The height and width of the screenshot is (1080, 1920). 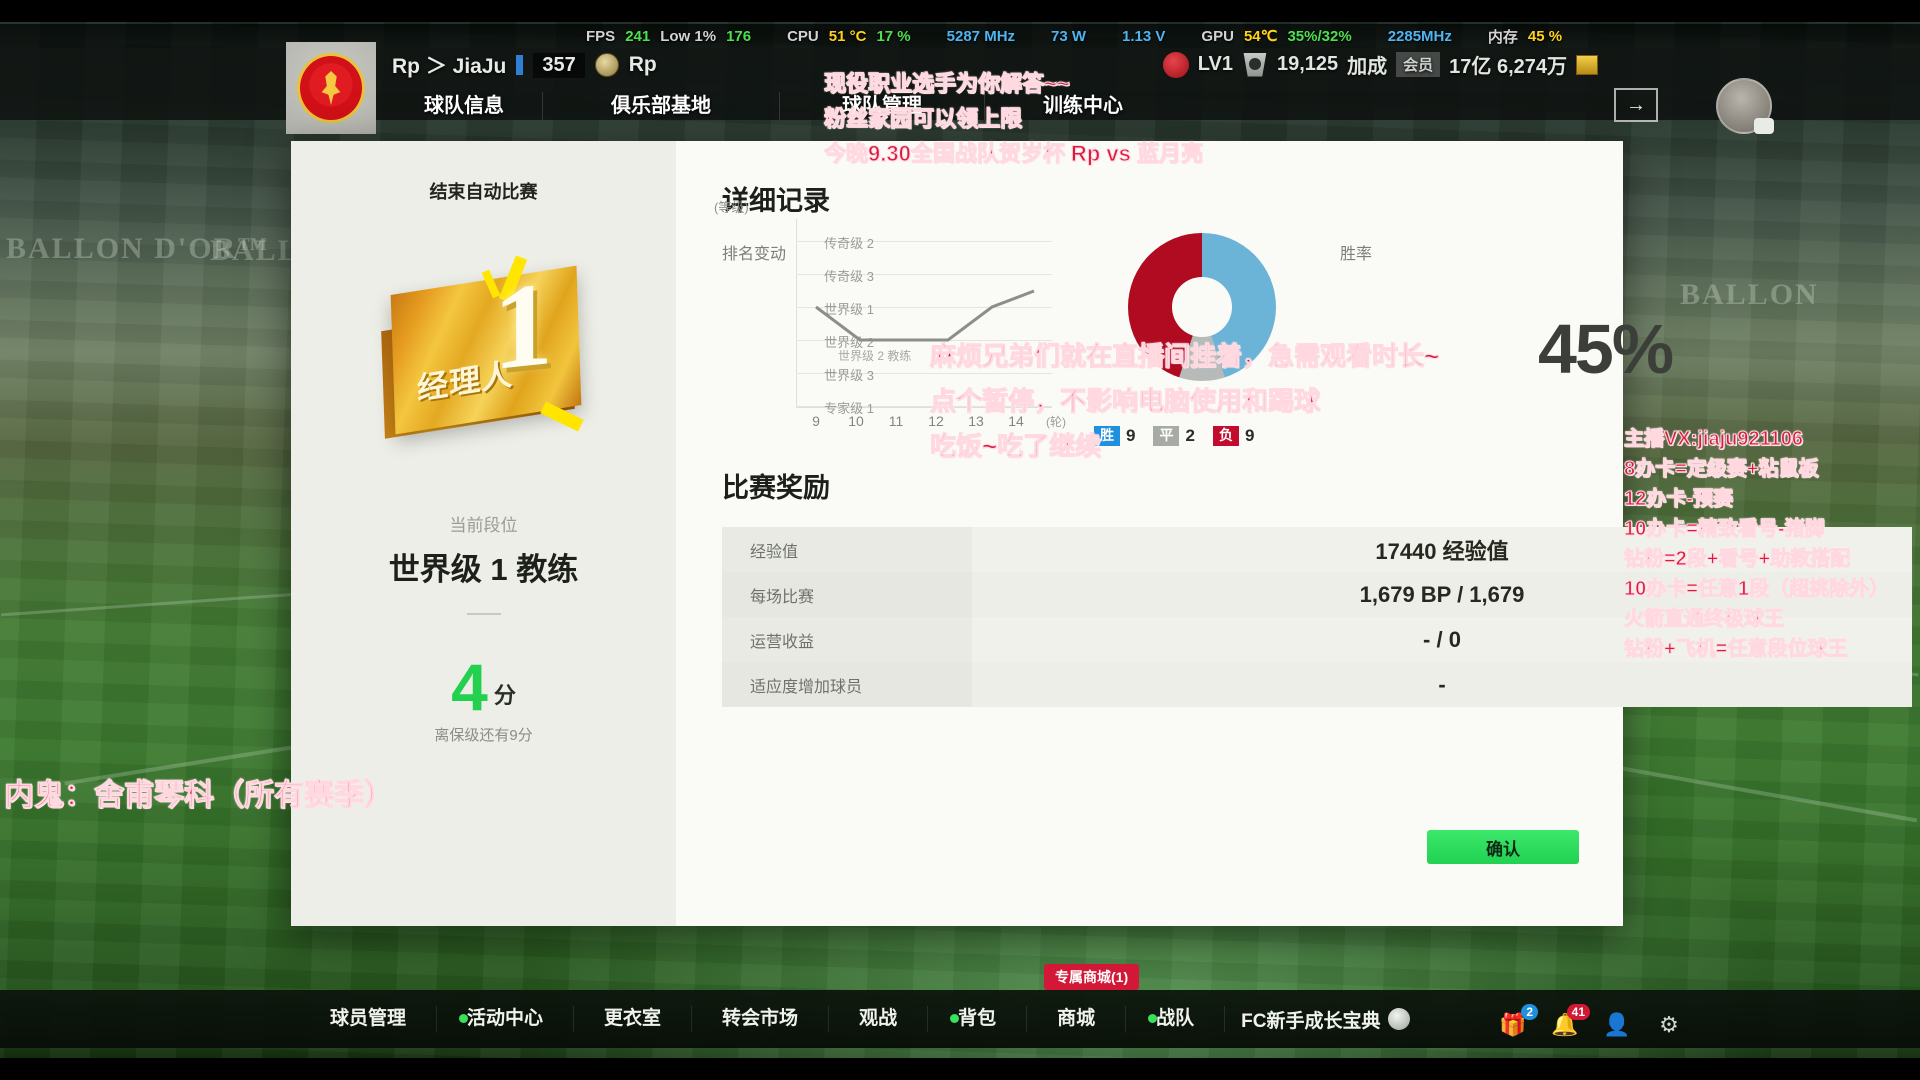 What do you see at coordinates (1737, 559) in the screenshot?
I see `stream-overlay-right-5: 钻粉=2段+看号+助教搭配` at bounding box center [1737, 559].